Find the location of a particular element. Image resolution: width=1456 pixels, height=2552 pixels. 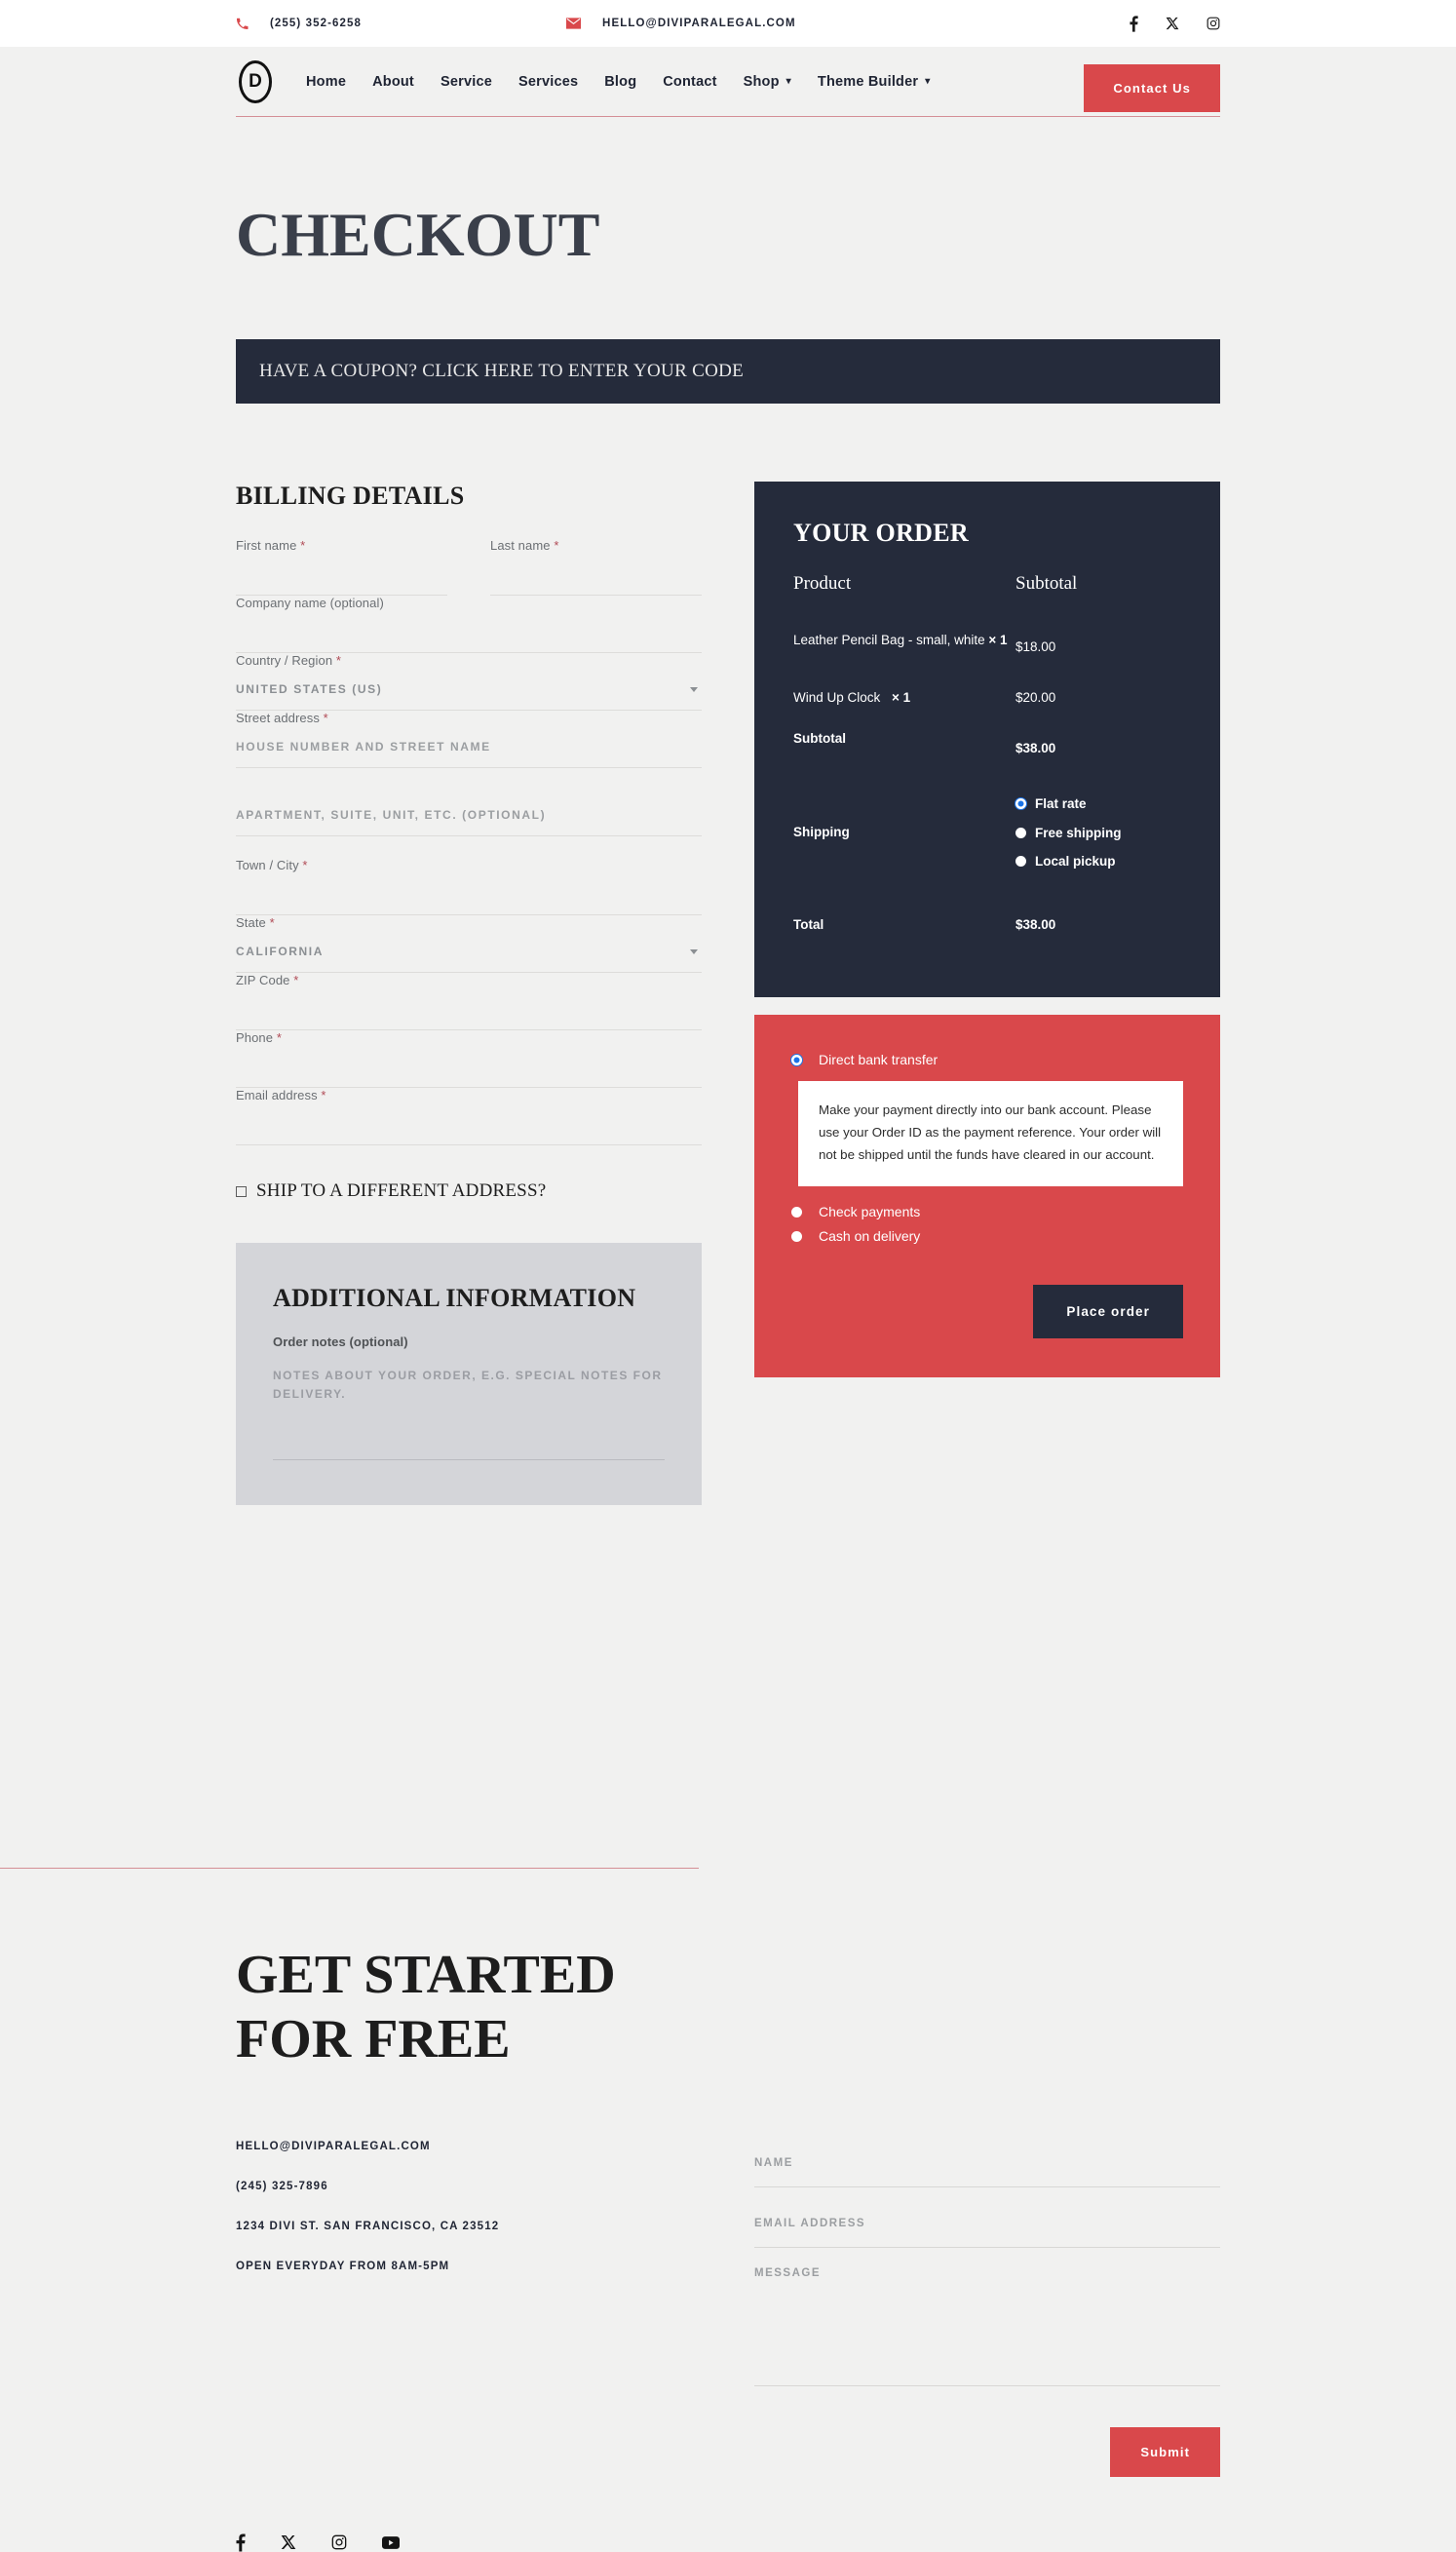

street-address-input is located at coordinates (469, 747).